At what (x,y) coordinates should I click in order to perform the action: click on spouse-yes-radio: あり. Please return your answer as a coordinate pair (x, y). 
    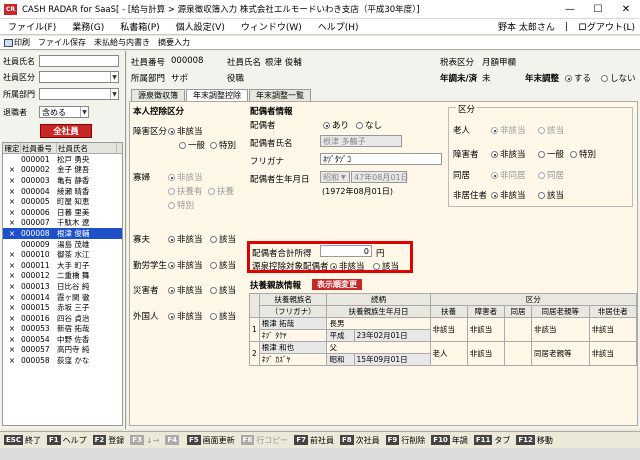
    Looking at the image, I should click on (336, 125).